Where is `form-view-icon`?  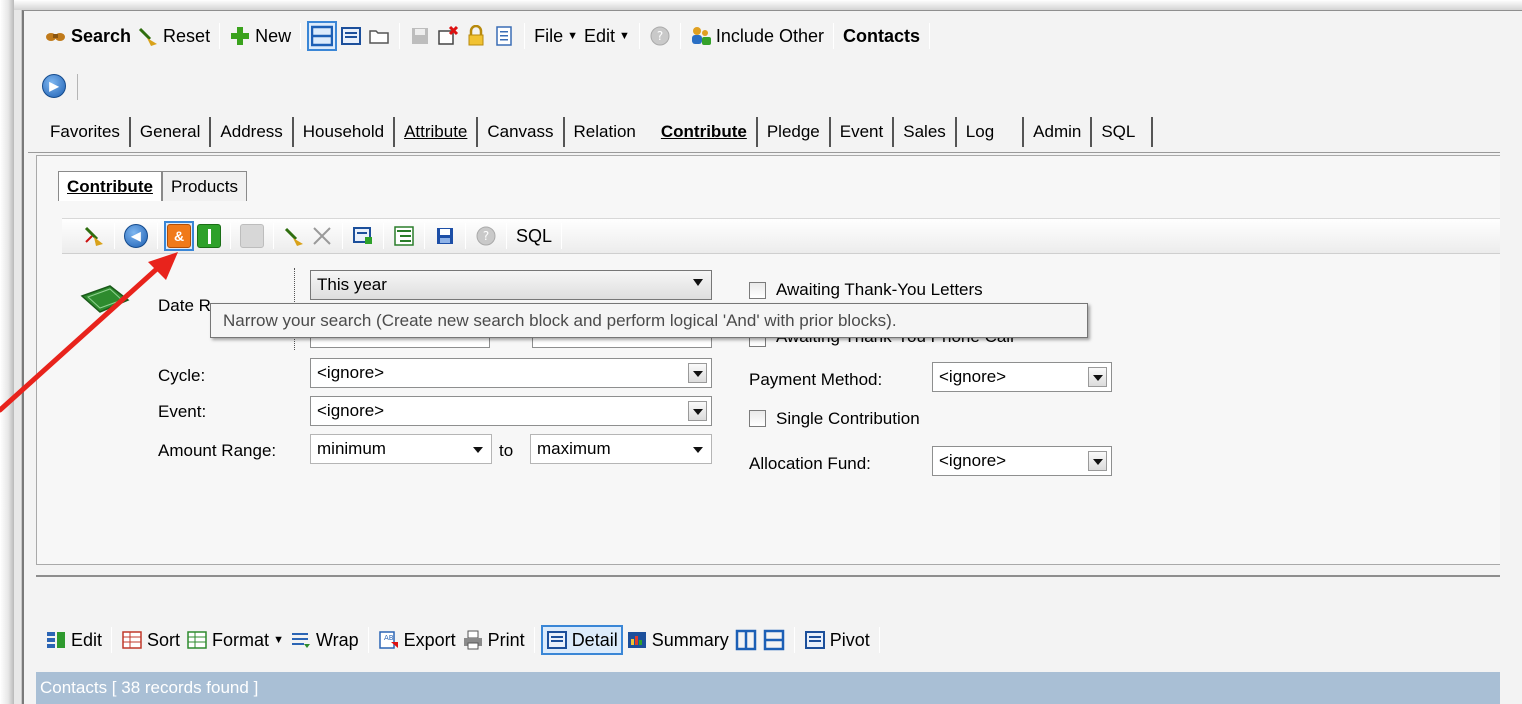
form-view-icon is located at coordinates (351, 36).